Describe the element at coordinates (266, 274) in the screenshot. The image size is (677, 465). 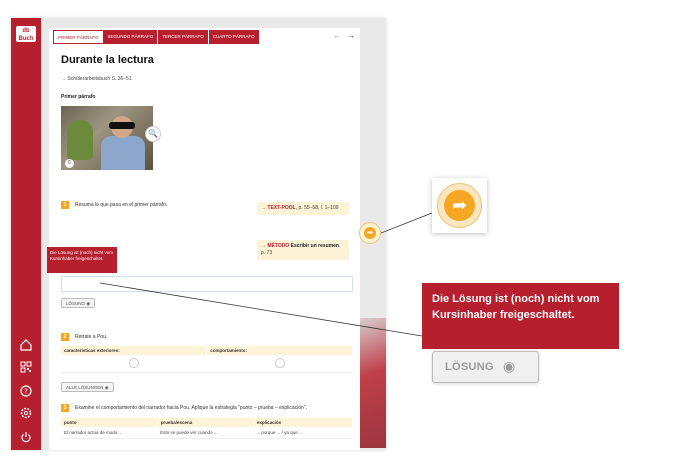
I see `callout-lines` at that location.